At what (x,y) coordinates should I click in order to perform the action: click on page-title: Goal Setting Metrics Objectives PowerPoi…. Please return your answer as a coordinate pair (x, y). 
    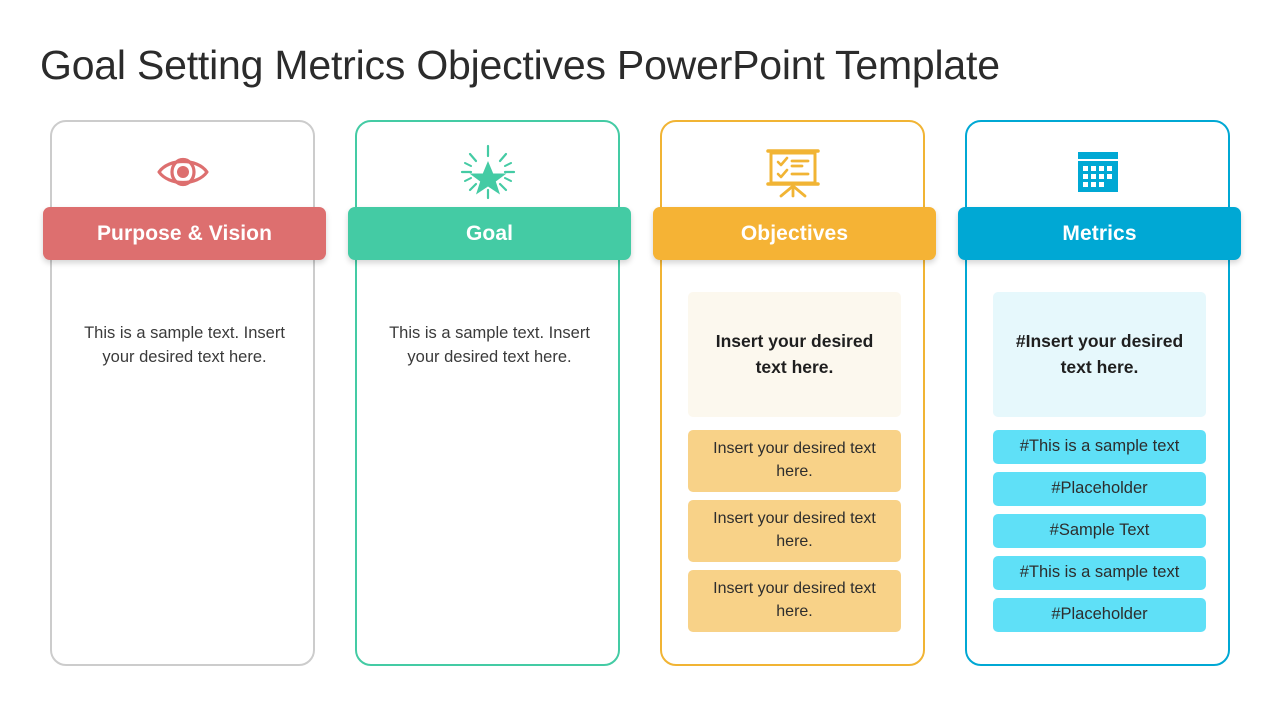
    Looking at the image, I should click on (520, 65).